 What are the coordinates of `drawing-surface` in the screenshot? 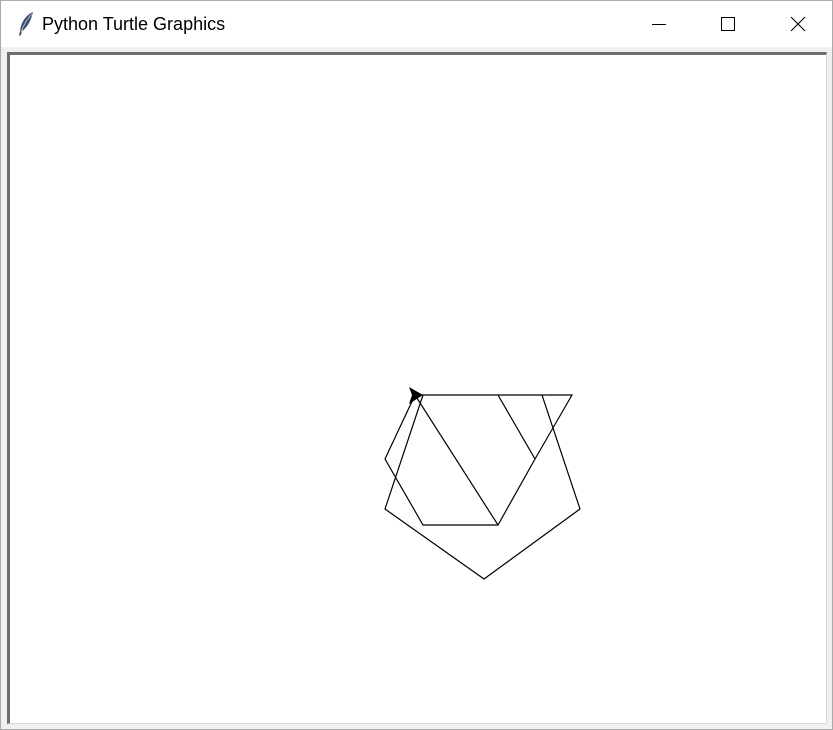 It's located at (482, 483).